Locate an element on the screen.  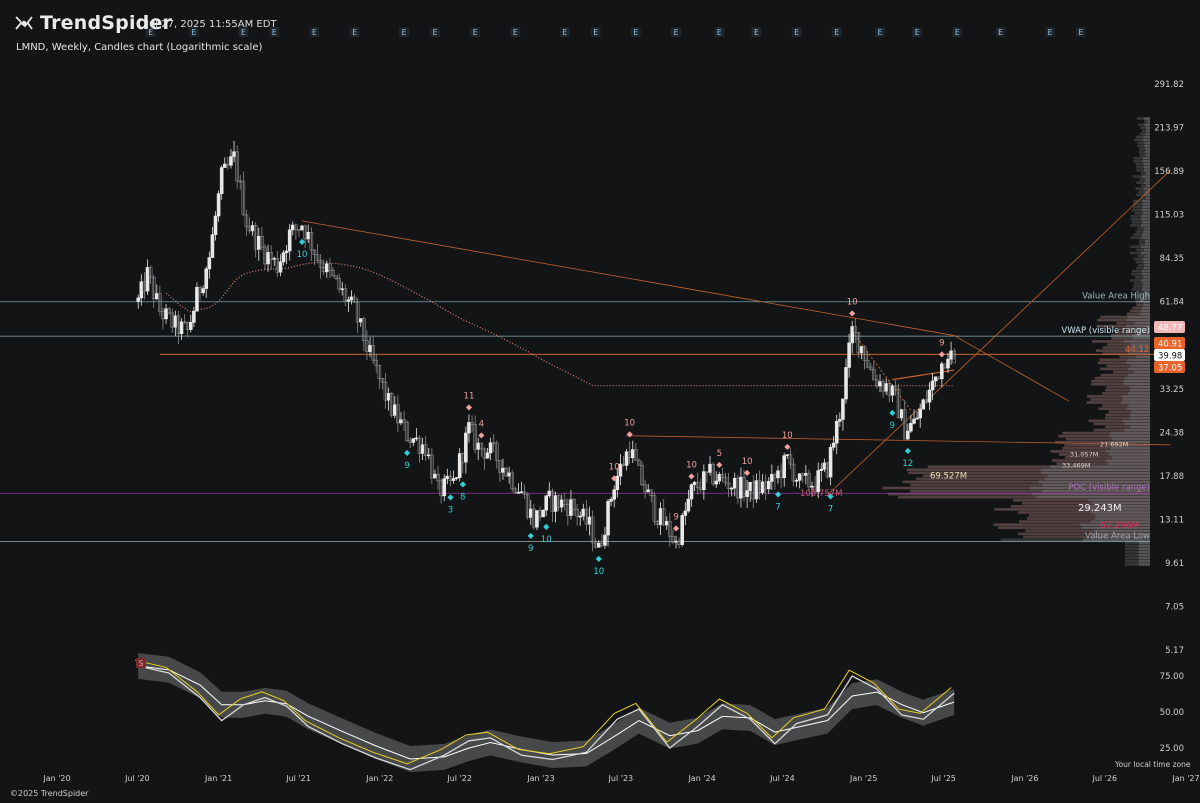
volume-profile-label: 105.757M is located at coordinates (821, 494).